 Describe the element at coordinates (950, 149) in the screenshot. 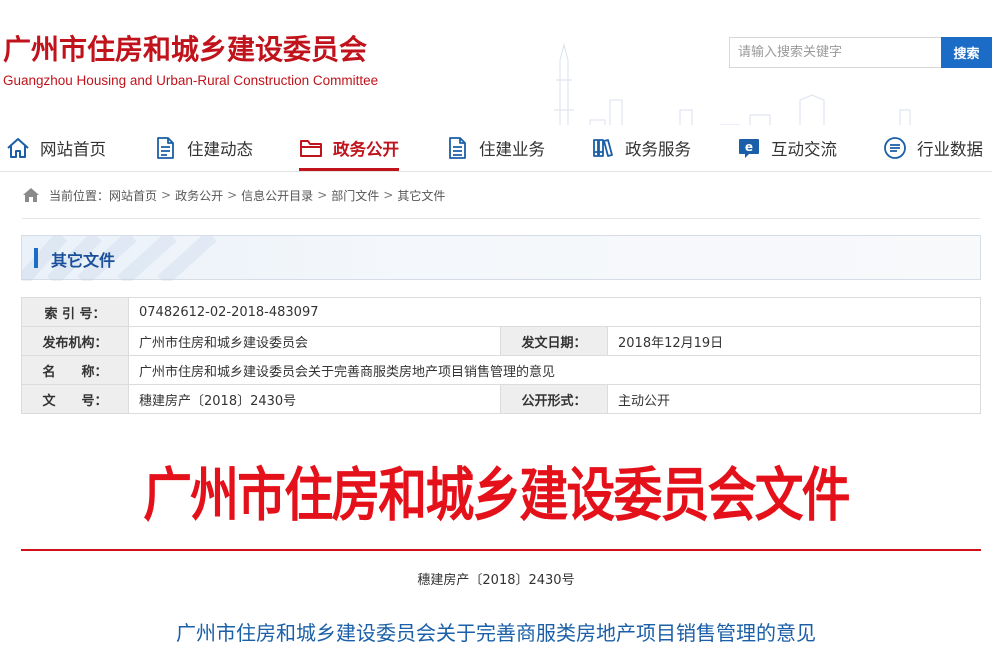

I see `nav-item-label: 行业数据` at that location.